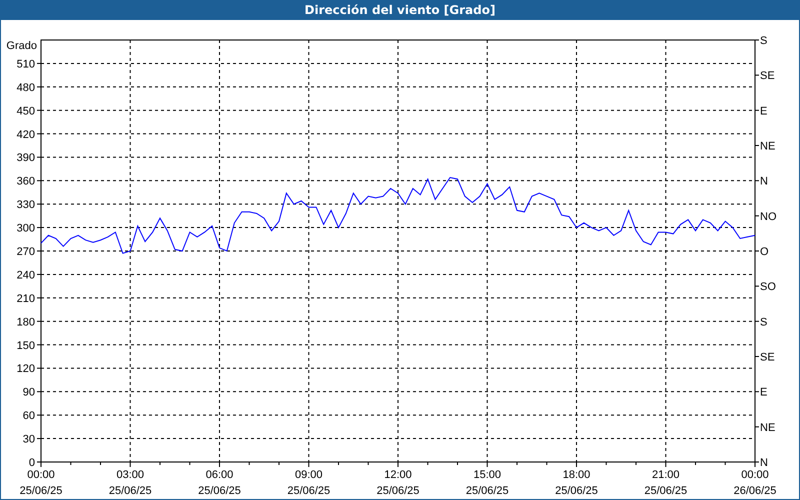 Image resolution: width=800 pixels, height=500 pixels. I want to click on y-tick-label: 210, so click(25, 298).